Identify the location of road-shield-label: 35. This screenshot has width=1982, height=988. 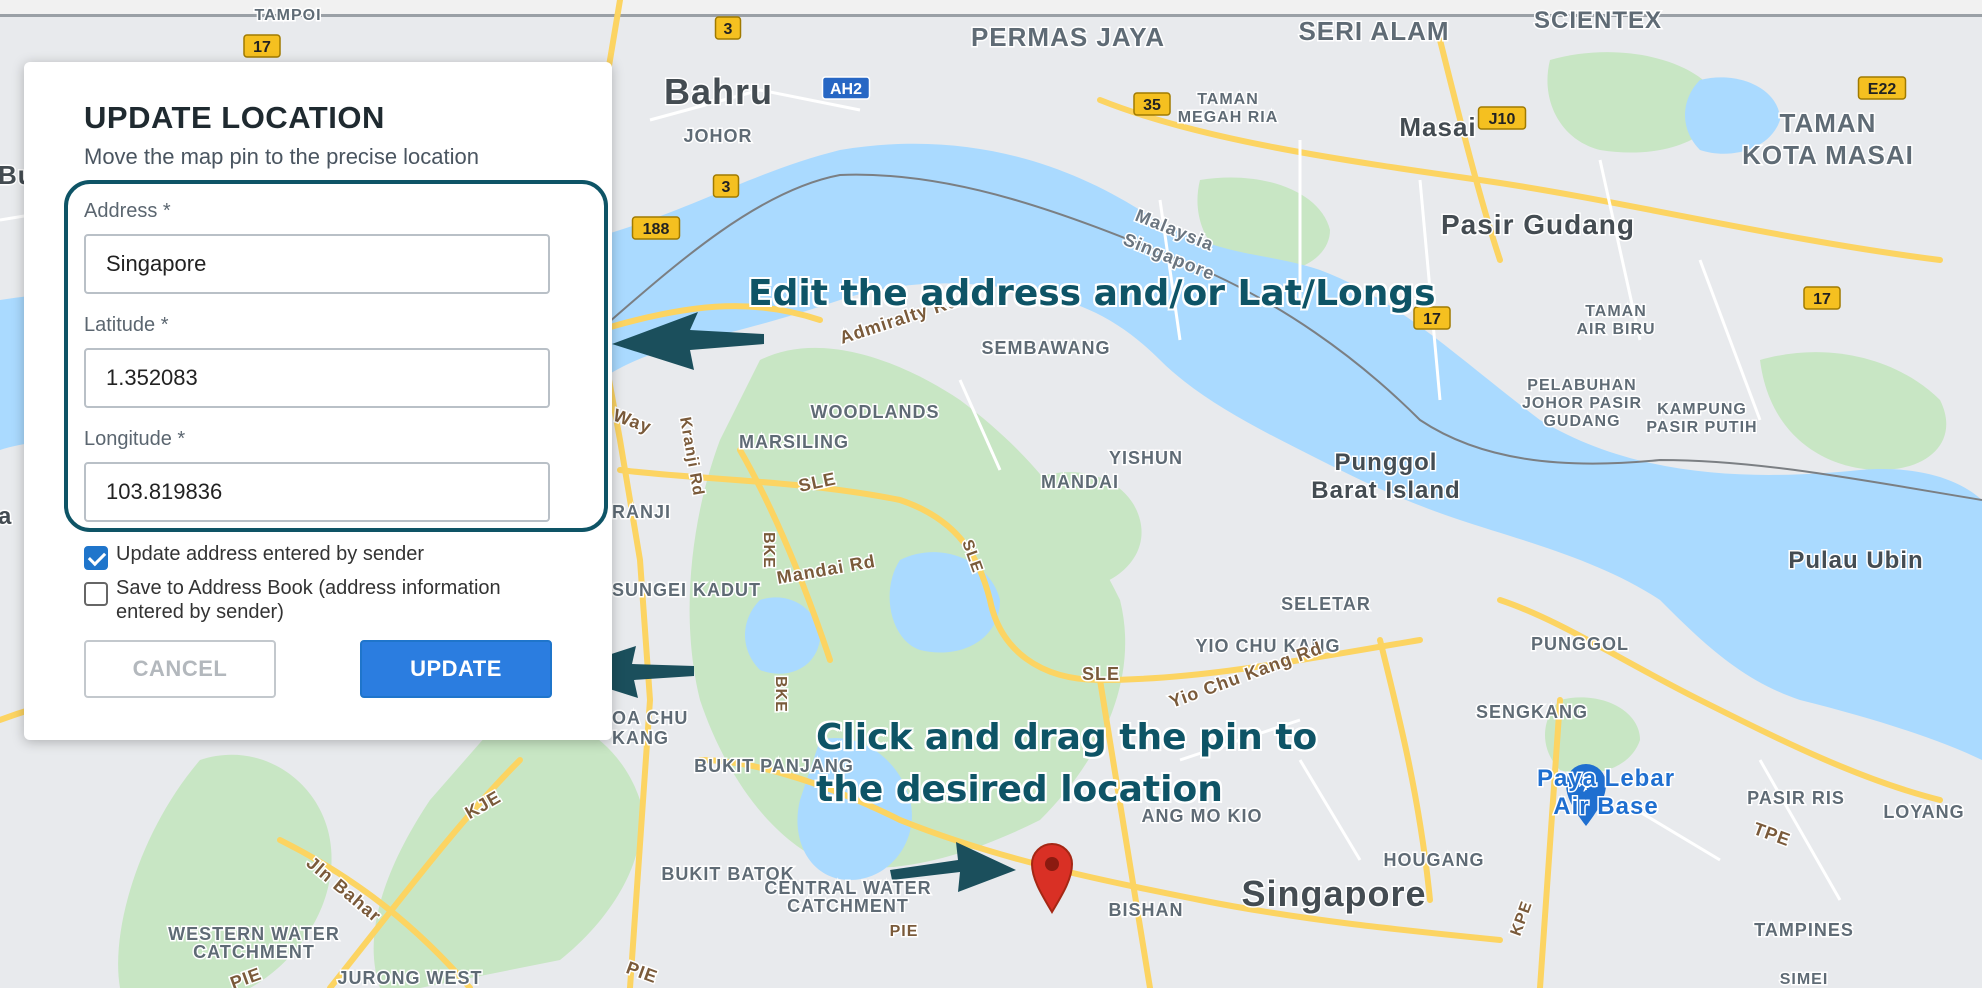
(1152, 105).